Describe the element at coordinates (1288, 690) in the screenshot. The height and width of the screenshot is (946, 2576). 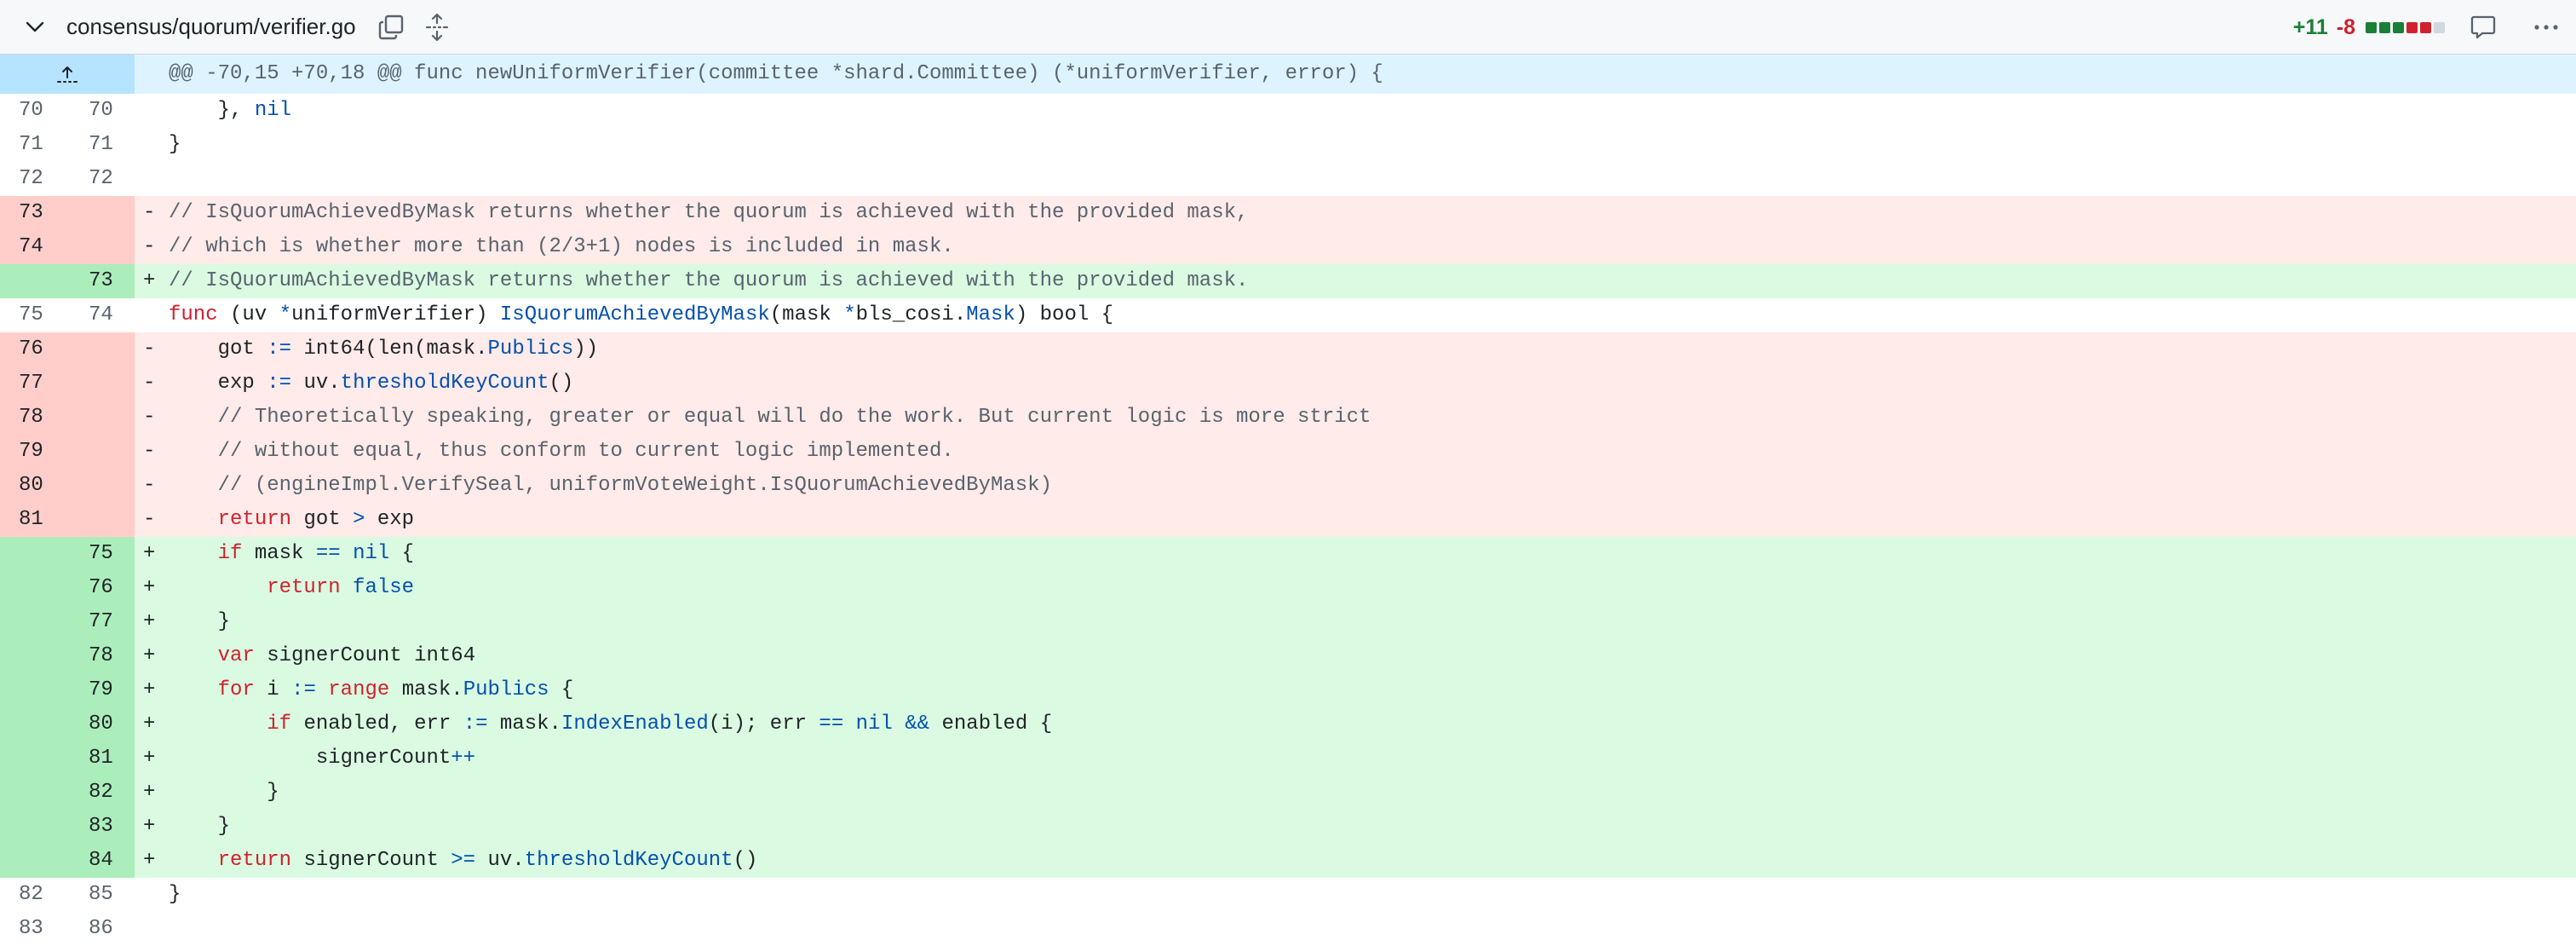
I see `diff-line-added: 79 + for i := range mask.Publics {` at that location.